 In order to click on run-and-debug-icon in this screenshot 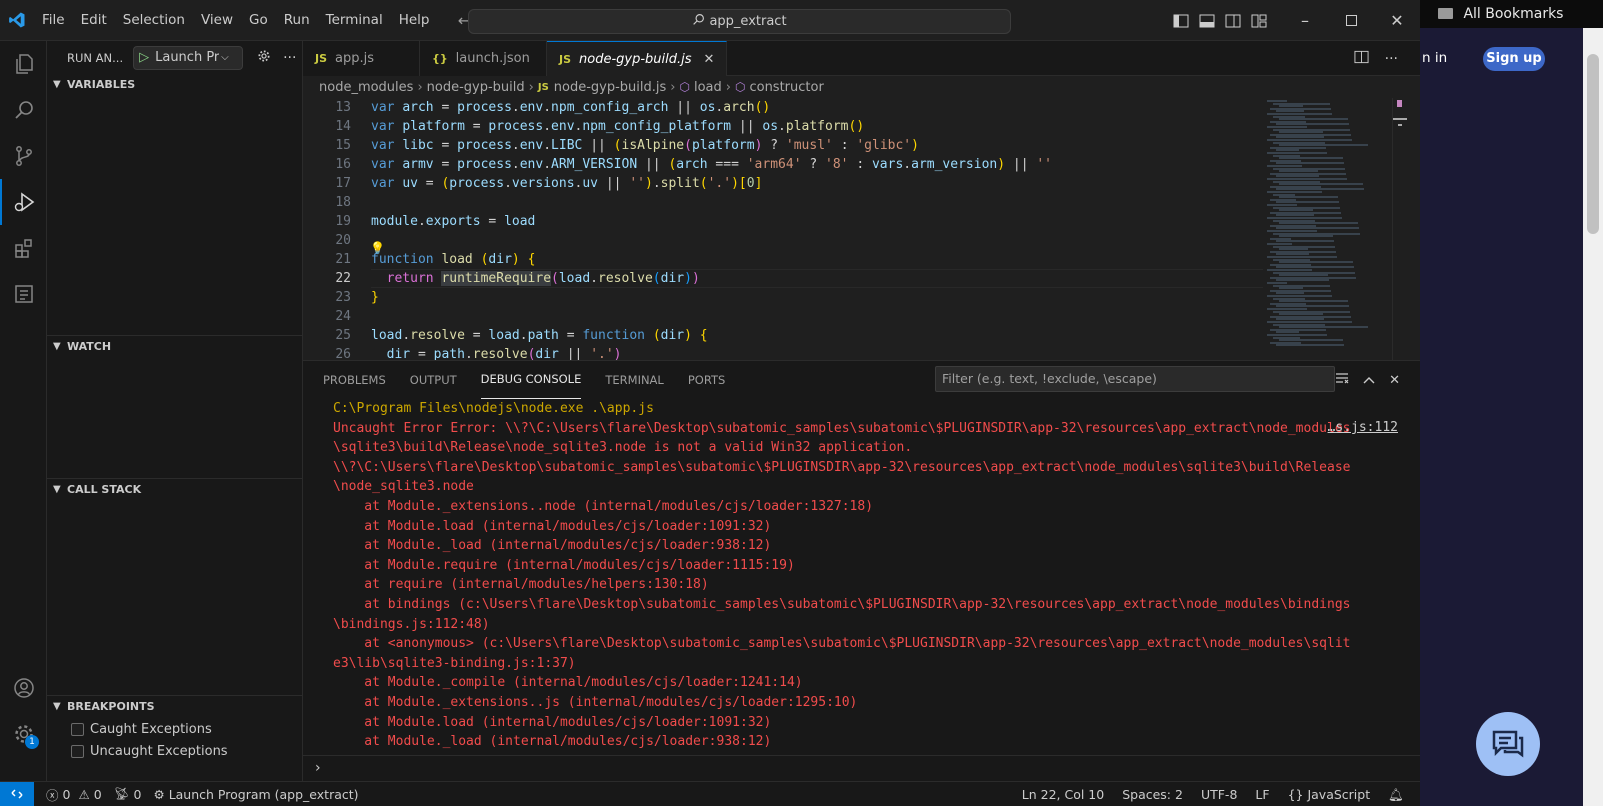, I will do `click(23, 202)`.